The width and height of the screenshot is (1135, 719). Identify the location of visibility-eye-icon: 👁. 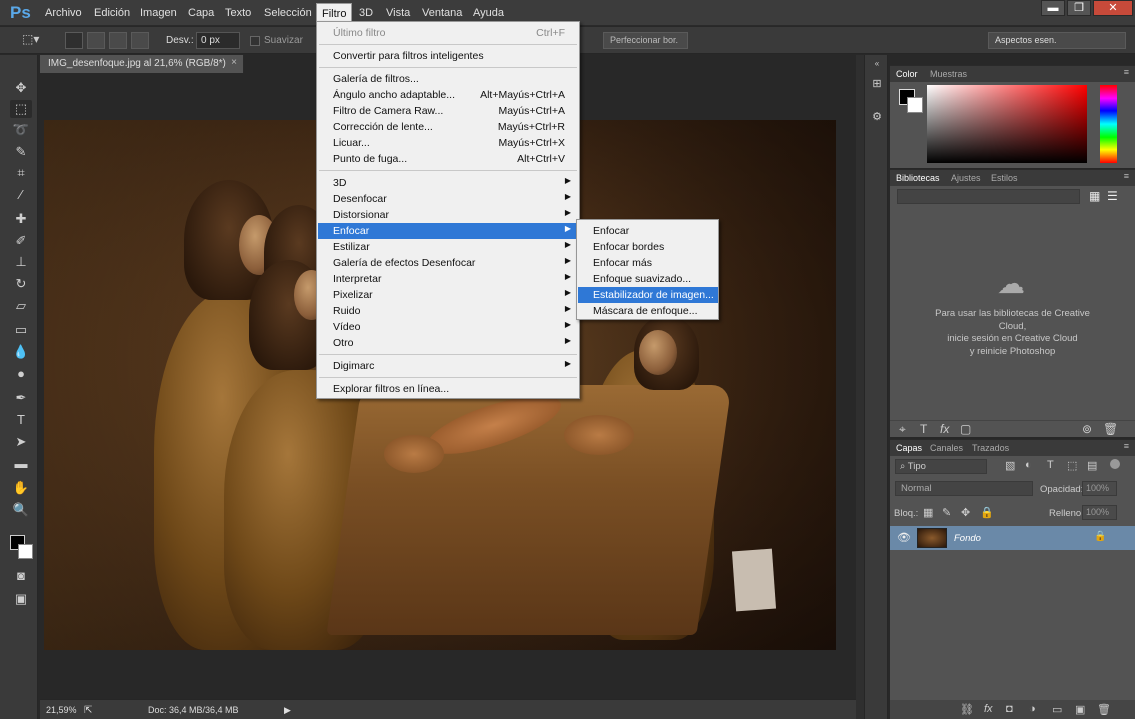
(904, 537).